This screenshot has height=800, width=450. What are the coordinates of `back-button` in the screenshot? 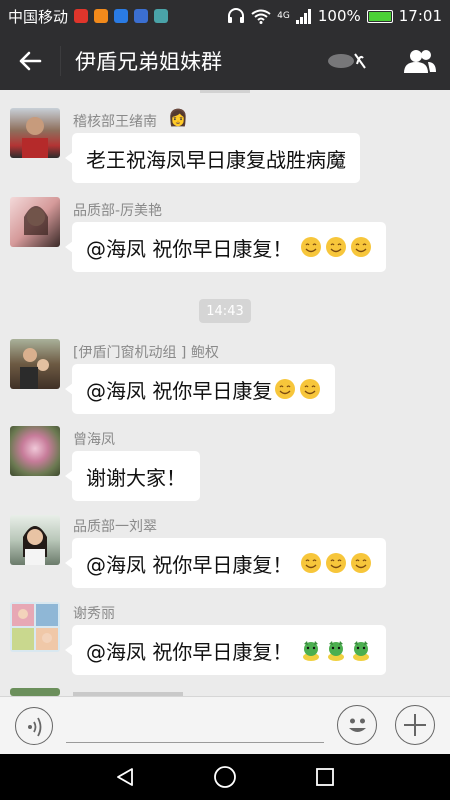 It's located at (30, 61).